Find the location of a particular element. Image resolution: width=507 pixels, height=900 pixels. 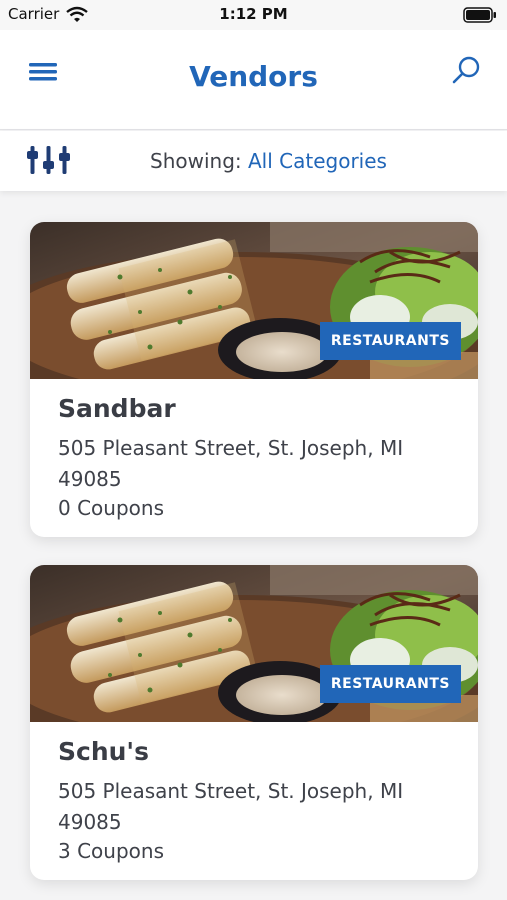

page-title: Vendors is located at coordinates (253, 76).